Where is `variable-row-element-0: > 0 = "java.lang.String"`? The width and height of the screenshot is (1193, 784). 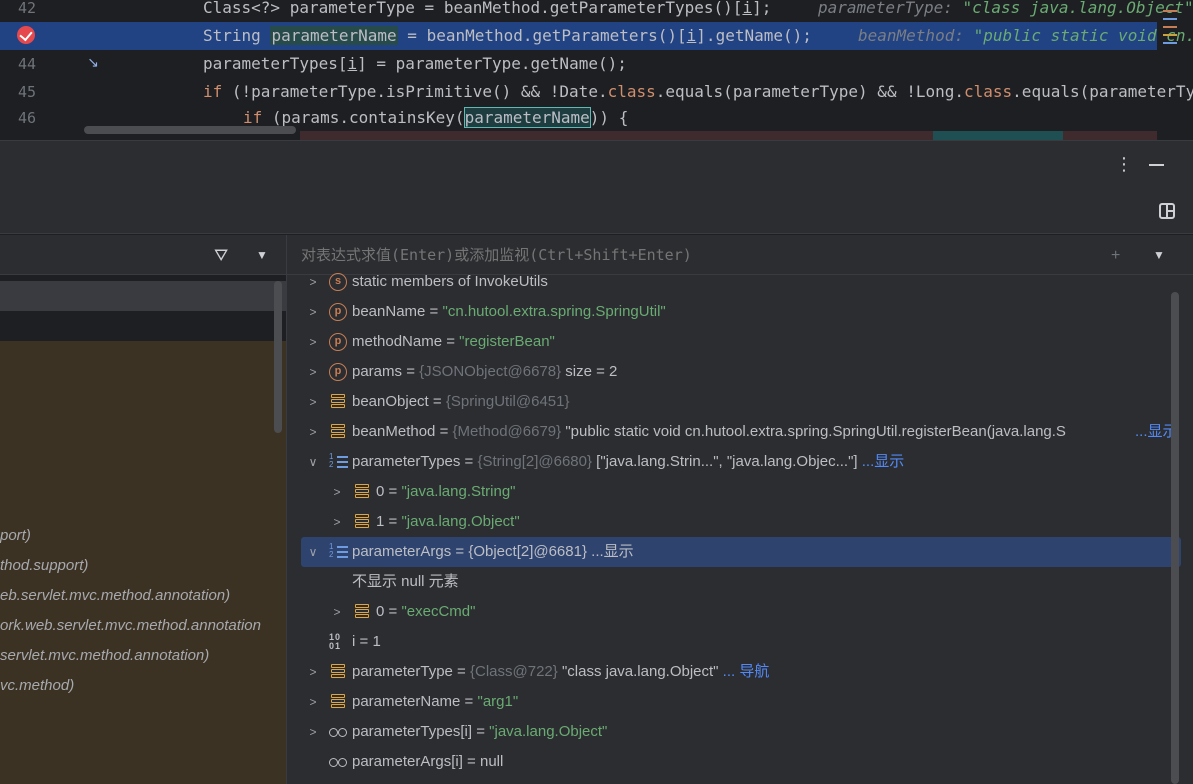
variable-row-element-0: > 0 = "java.lang.String" is located at coordinates (727, 492).